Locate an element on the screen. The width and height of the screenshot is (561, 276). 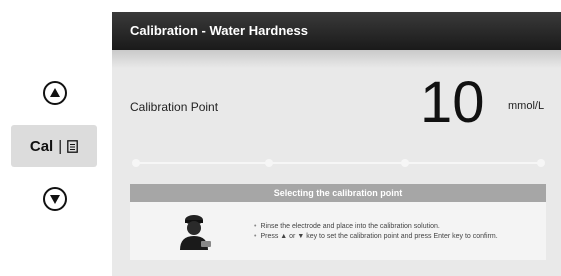
technician-icon is located at coordinates (195, 232).